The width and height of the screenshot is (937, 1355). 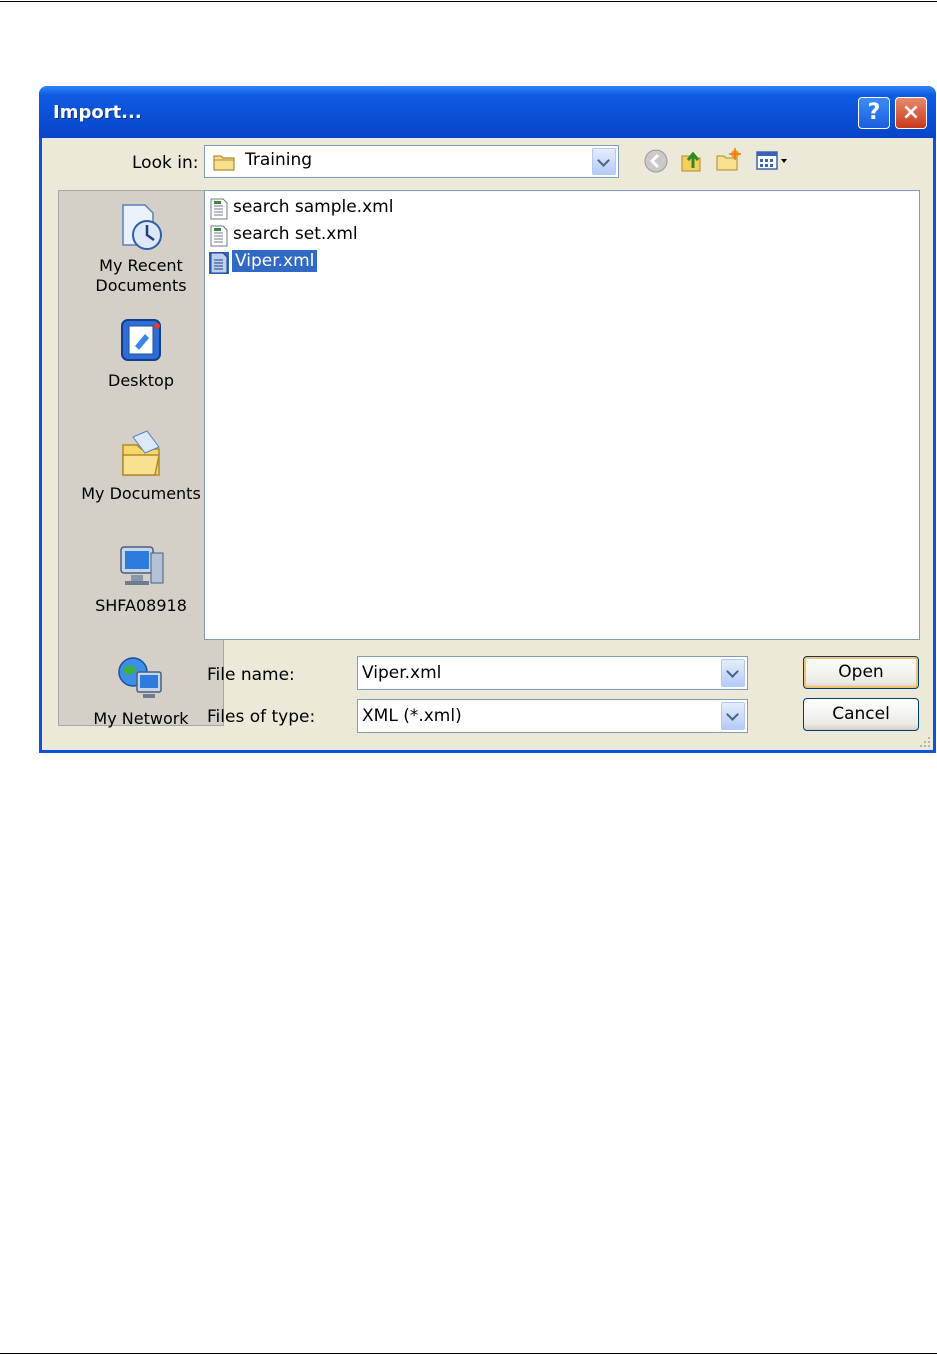 What do you see at coordinates (552, 716) in the screenshot?
I see `file-type-select: XML (*.xml)` at bounding box center [552, 716].